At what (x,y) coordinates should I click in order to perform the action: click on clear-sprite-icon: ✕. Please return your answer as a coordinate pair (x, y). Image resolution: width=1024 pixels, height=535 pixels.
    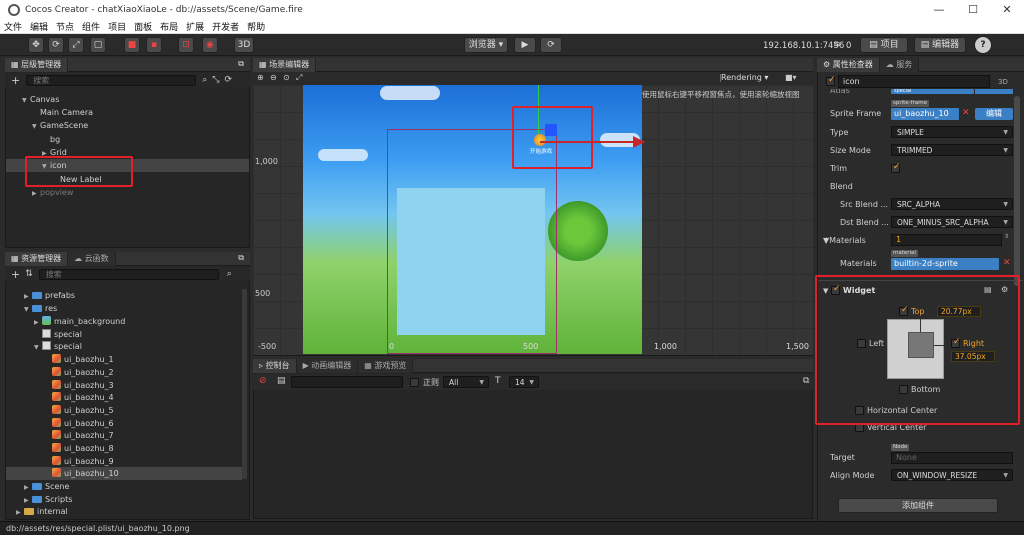
    Looking at the image, I should click on (966, 113).